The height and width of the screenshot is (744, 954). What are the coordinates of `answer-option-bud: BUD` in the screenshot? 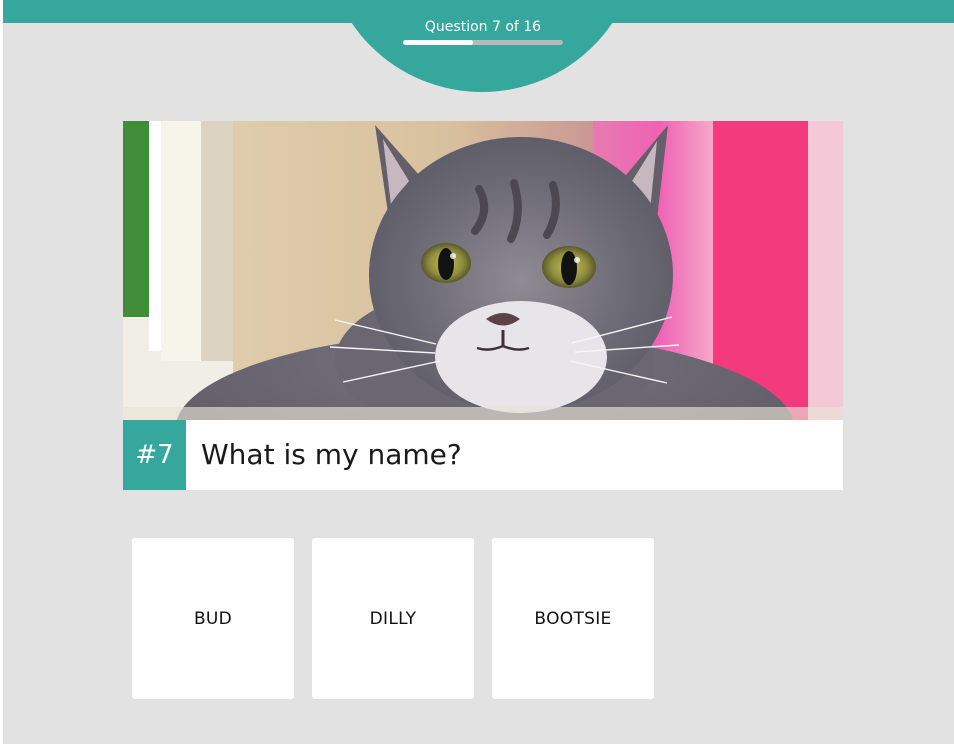 It's located at (213, 618).